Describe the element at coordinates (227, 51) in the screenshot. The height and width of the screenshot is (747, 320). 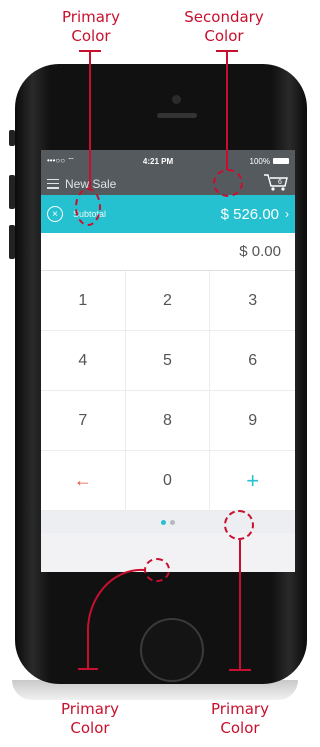
I see `leader-cap-top-right` at that location.